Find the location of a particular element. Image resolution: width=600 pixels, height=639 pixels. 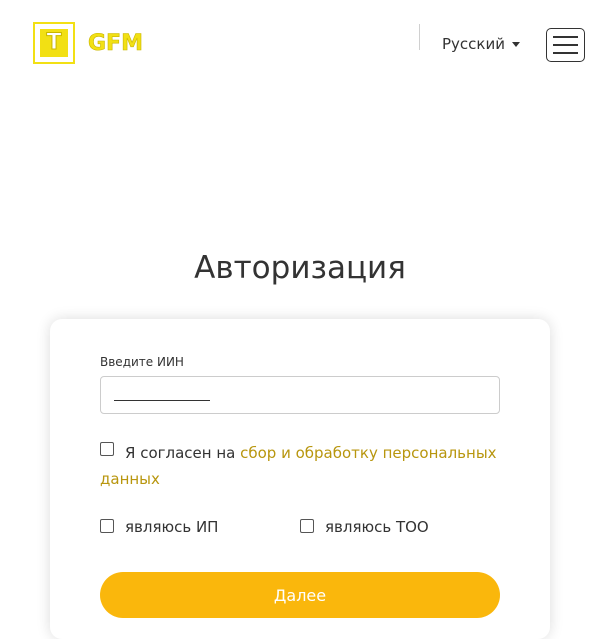

header-divider is located at coordinates (419, 37).